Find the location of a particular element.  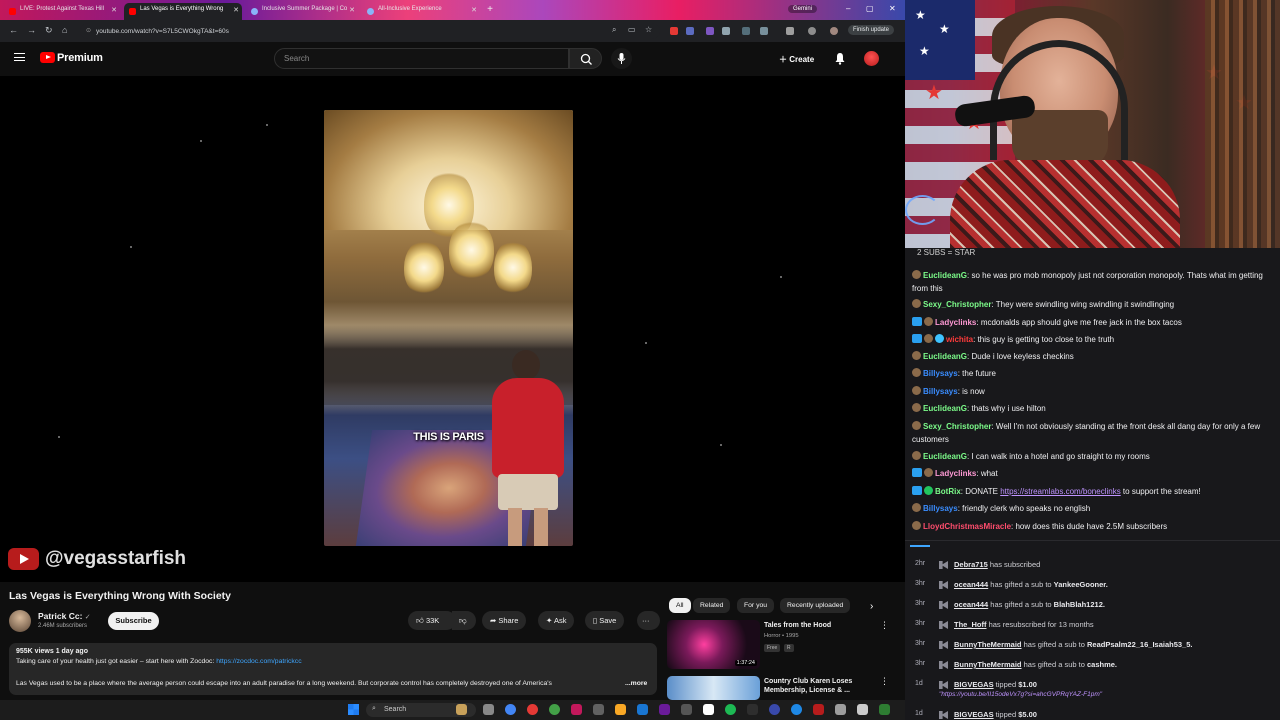

forward-icon: → is located at coordinates (31, 30).